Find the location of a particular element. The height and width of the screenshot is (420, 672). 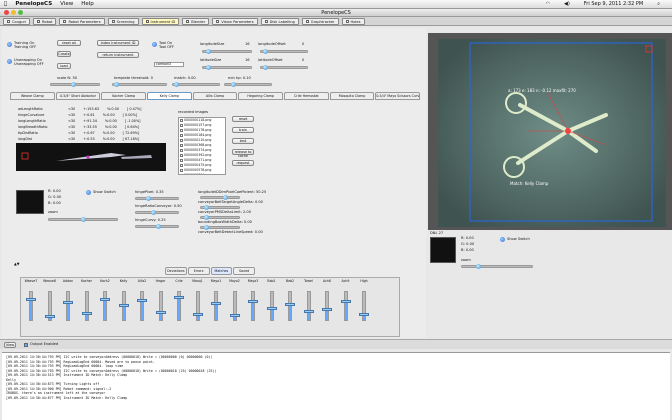

menu-help: Help is located at coordinates (87, 4).